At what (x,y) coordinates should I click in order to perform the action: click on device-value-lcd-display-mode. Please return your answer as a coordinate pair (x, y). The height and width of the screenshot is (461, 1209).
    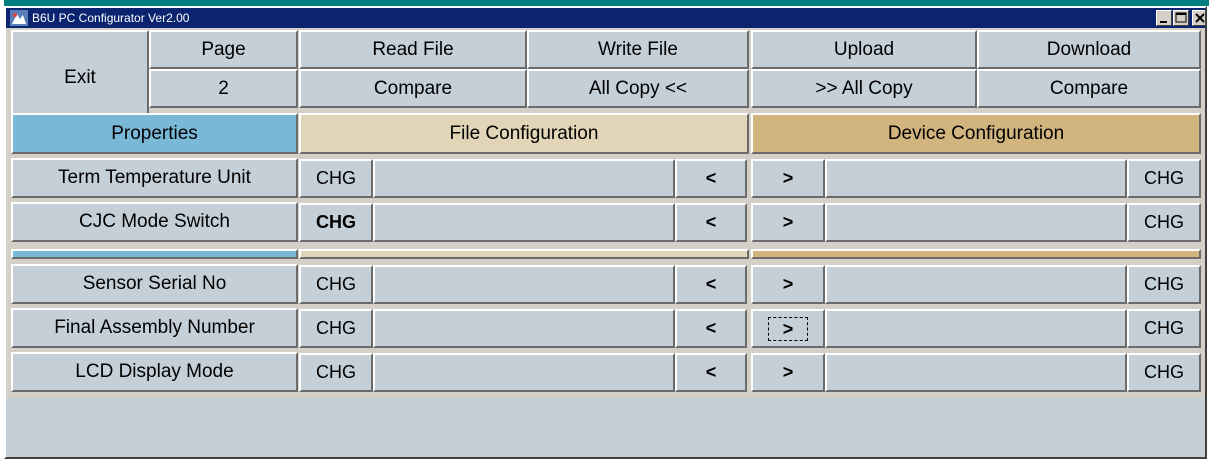
    Looking at the image, I should click on (976, 372).